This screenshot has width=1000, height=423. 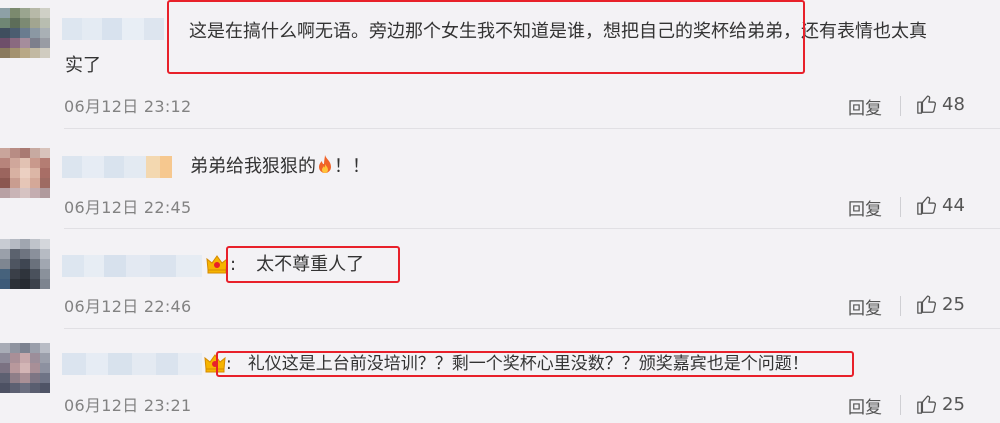 What do you see at coordinates (940, 205) in the screenshot?
I see `like-button: 44` at bounding box center [940, 205].